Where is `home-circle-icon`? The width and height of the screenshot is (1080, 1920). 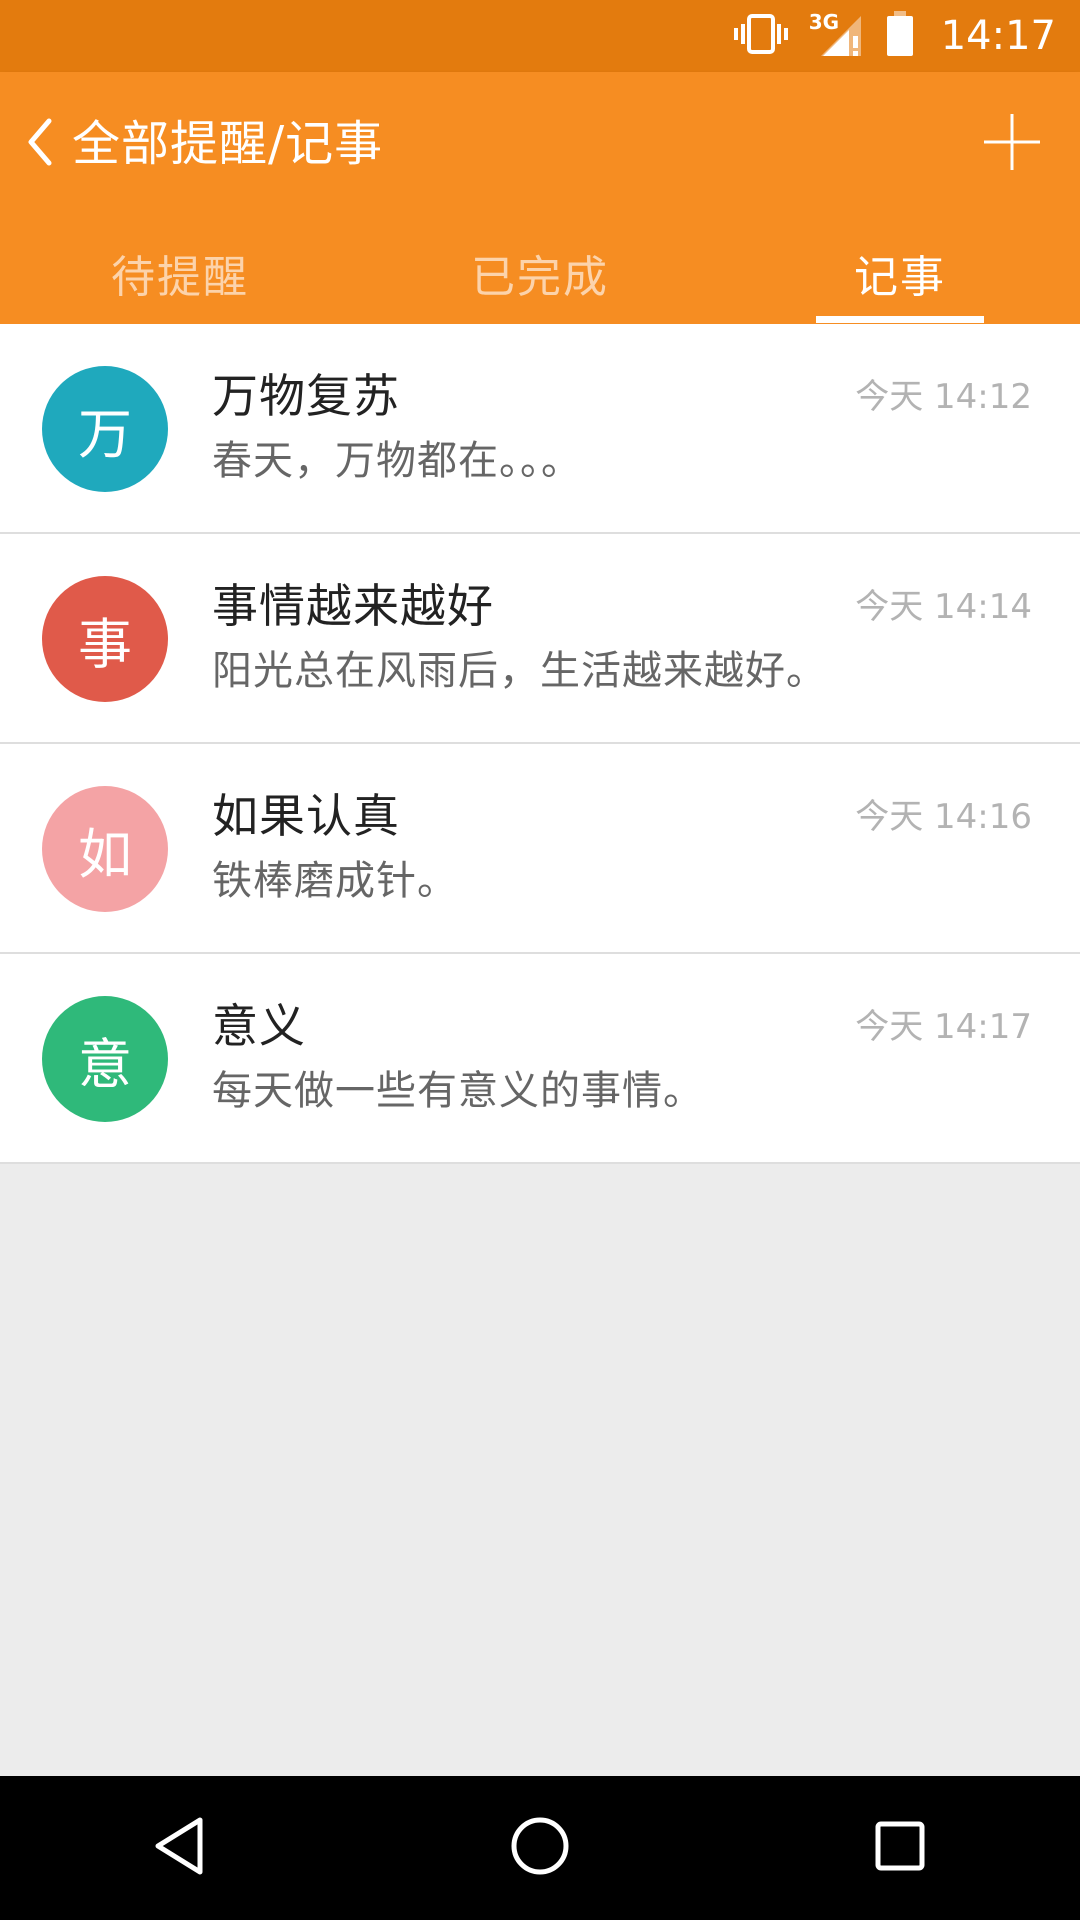
home-circle-icon is located at coordinates (540, 1848).